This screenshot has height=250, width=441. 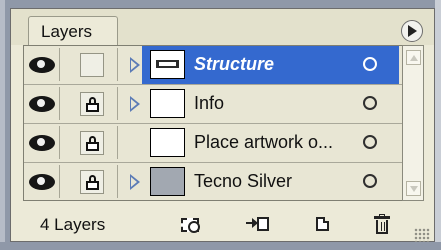 I want to click on chevron-up-icon, so click(x=414, y=58).